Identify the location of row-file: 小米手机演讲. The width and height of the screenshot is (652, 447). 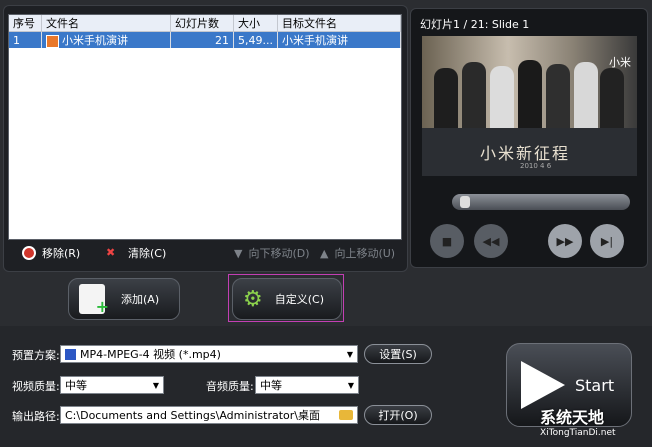
(106, 39).